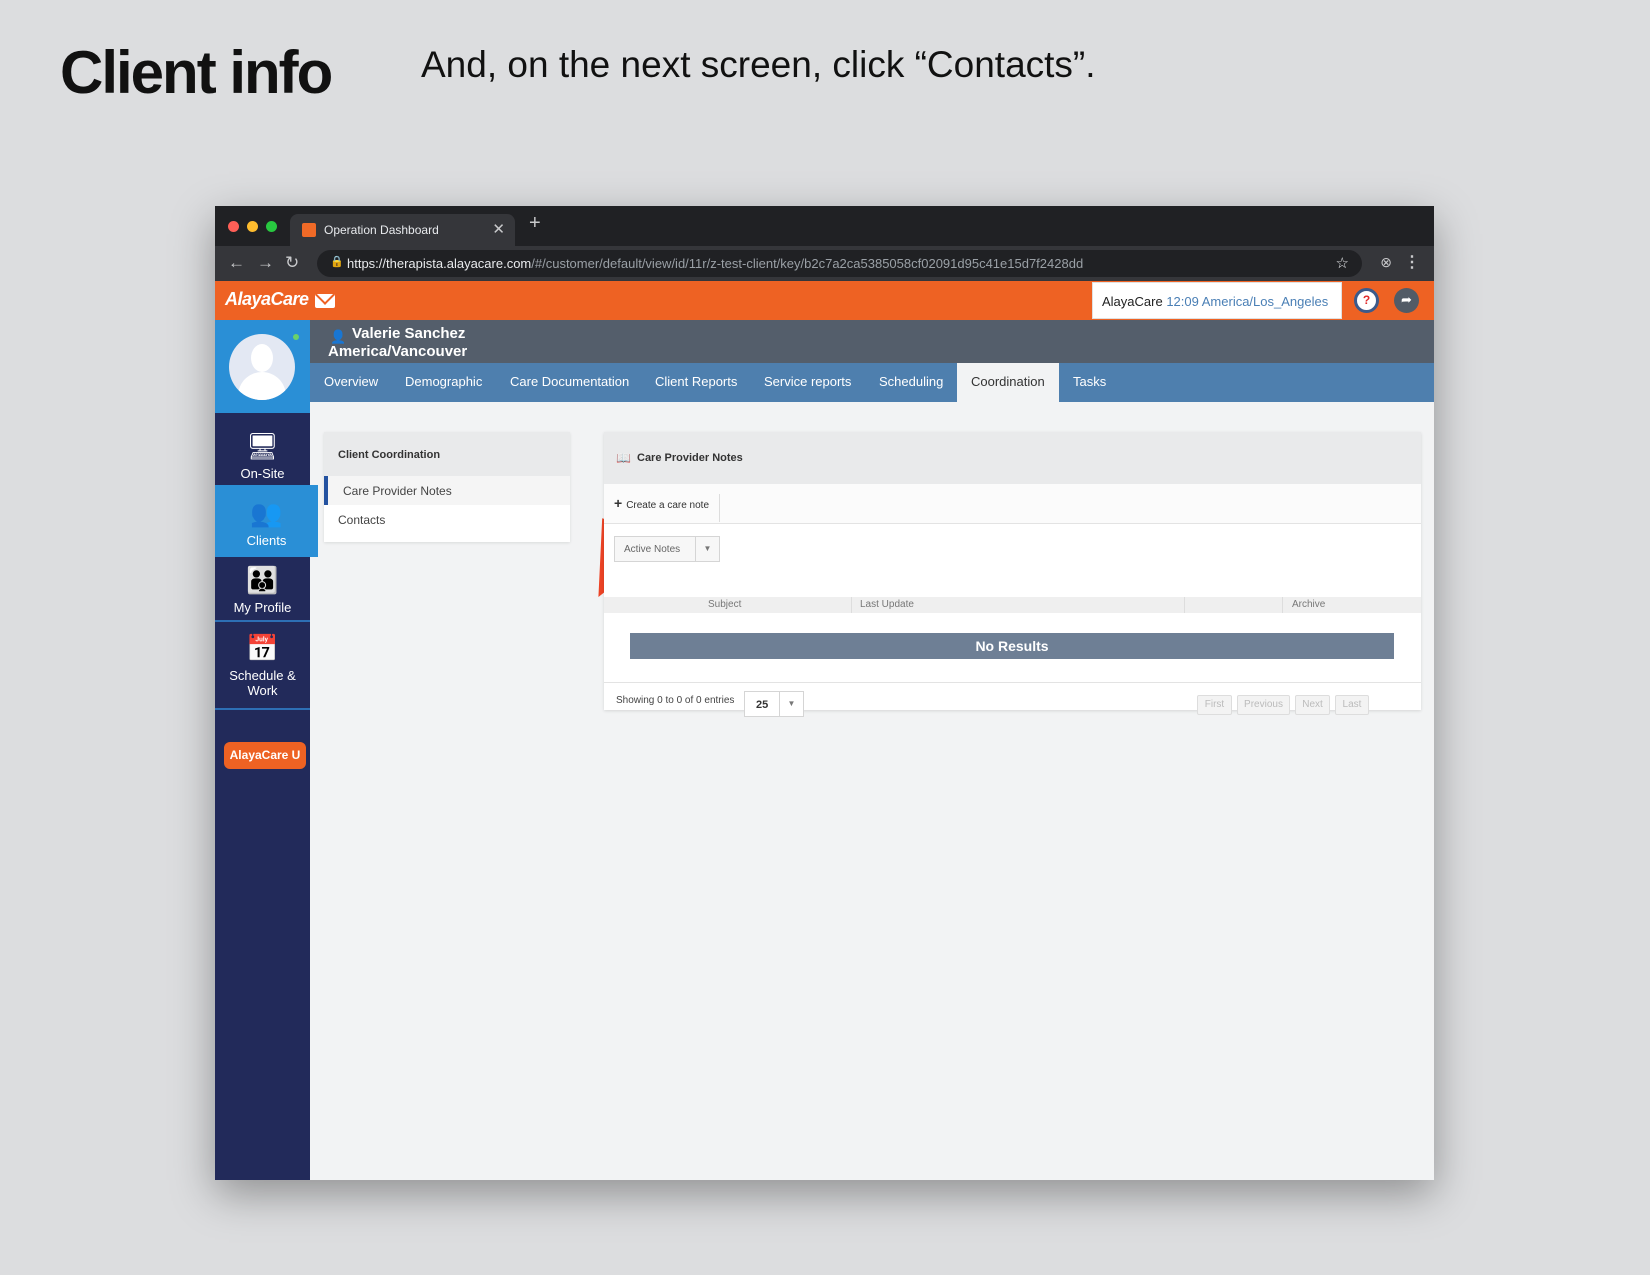 This screenshot has width=1650, height=1275. What do you see at coordinates (1263, 705) in the screenshot?
I see `page-previous-button: Previous` at bounding box center [1263, 705].